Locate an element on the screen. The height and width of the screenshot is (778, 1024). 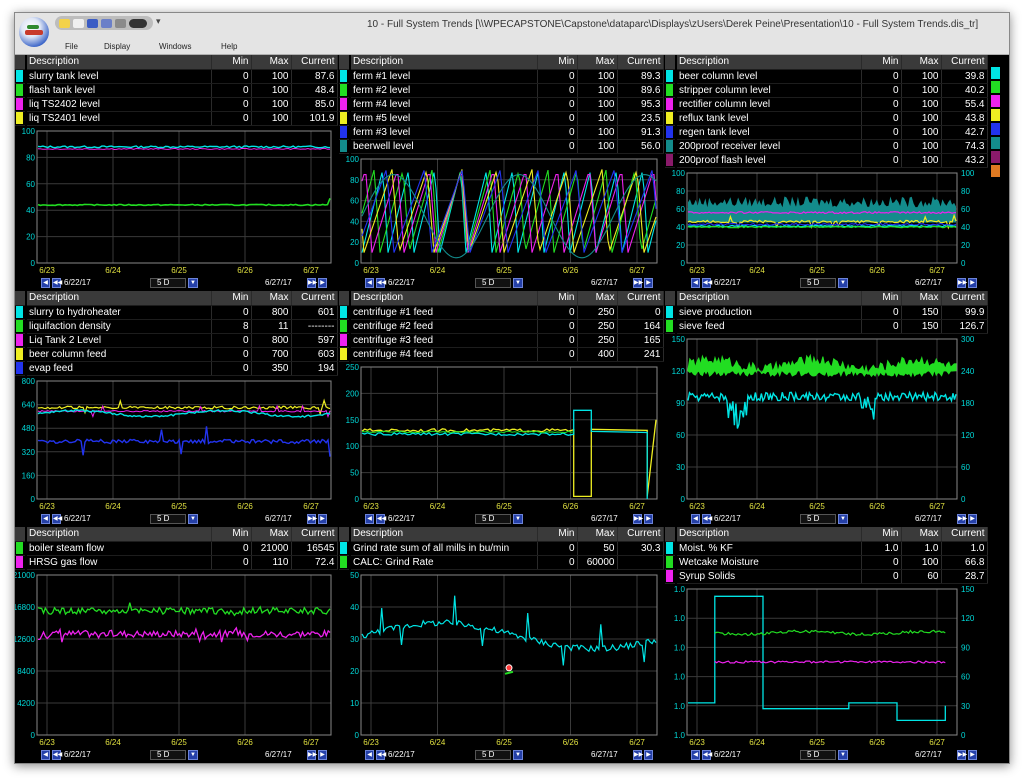
table-row: beerwell level 0 100 56.0 is located at coordinates (501, 146).